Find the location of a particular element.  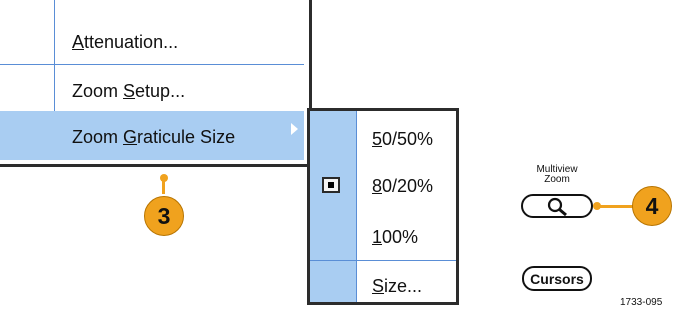

submenu-item-50-50: 50/50% is located at coordinates (383, 135).